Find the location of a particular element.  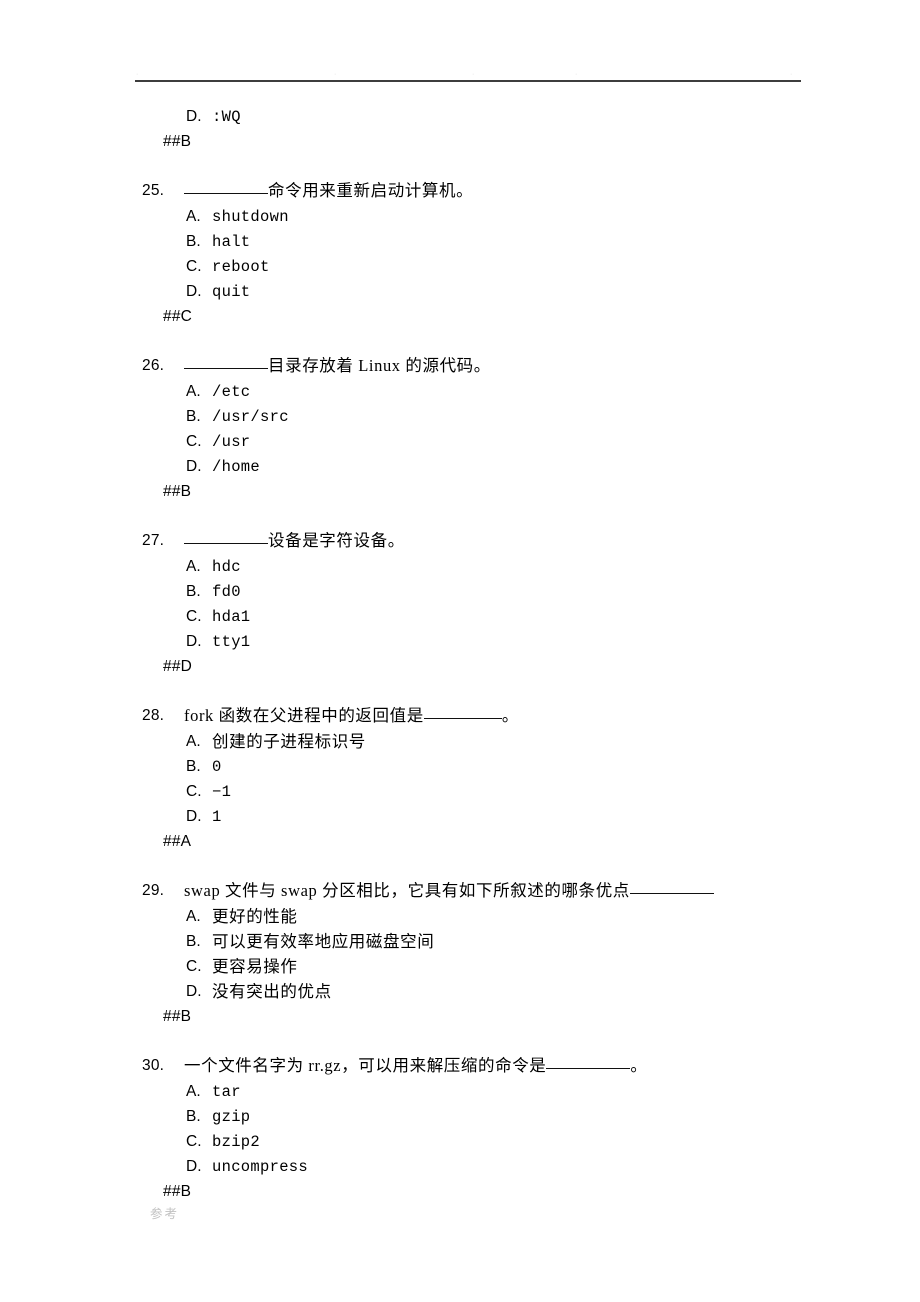

option-row: B. /usr/src is located at coordinates (460, 416).